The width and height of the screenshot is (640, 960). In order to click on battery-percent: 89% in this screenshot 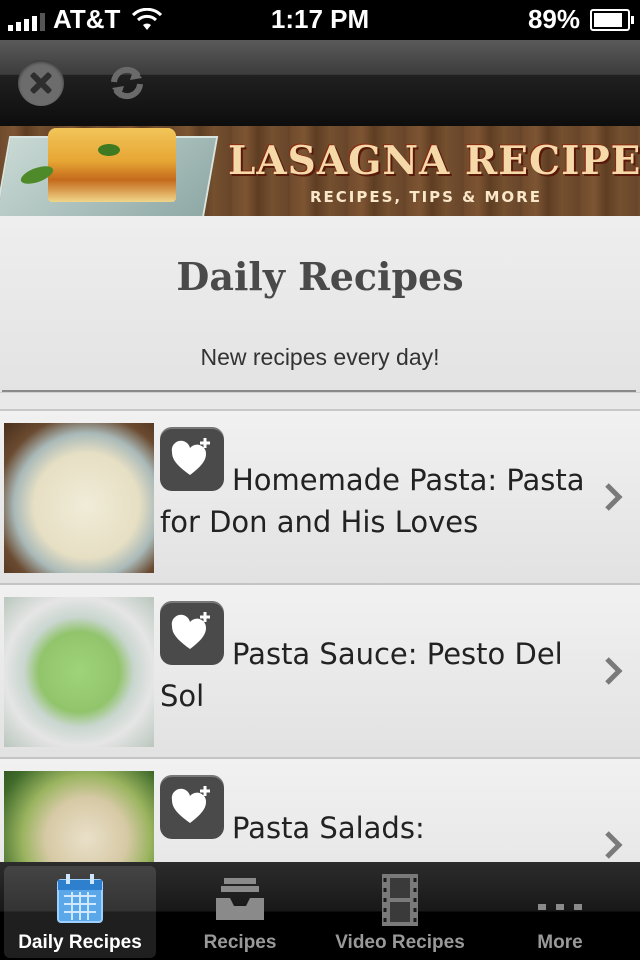, I will do `click(553, 19)`.